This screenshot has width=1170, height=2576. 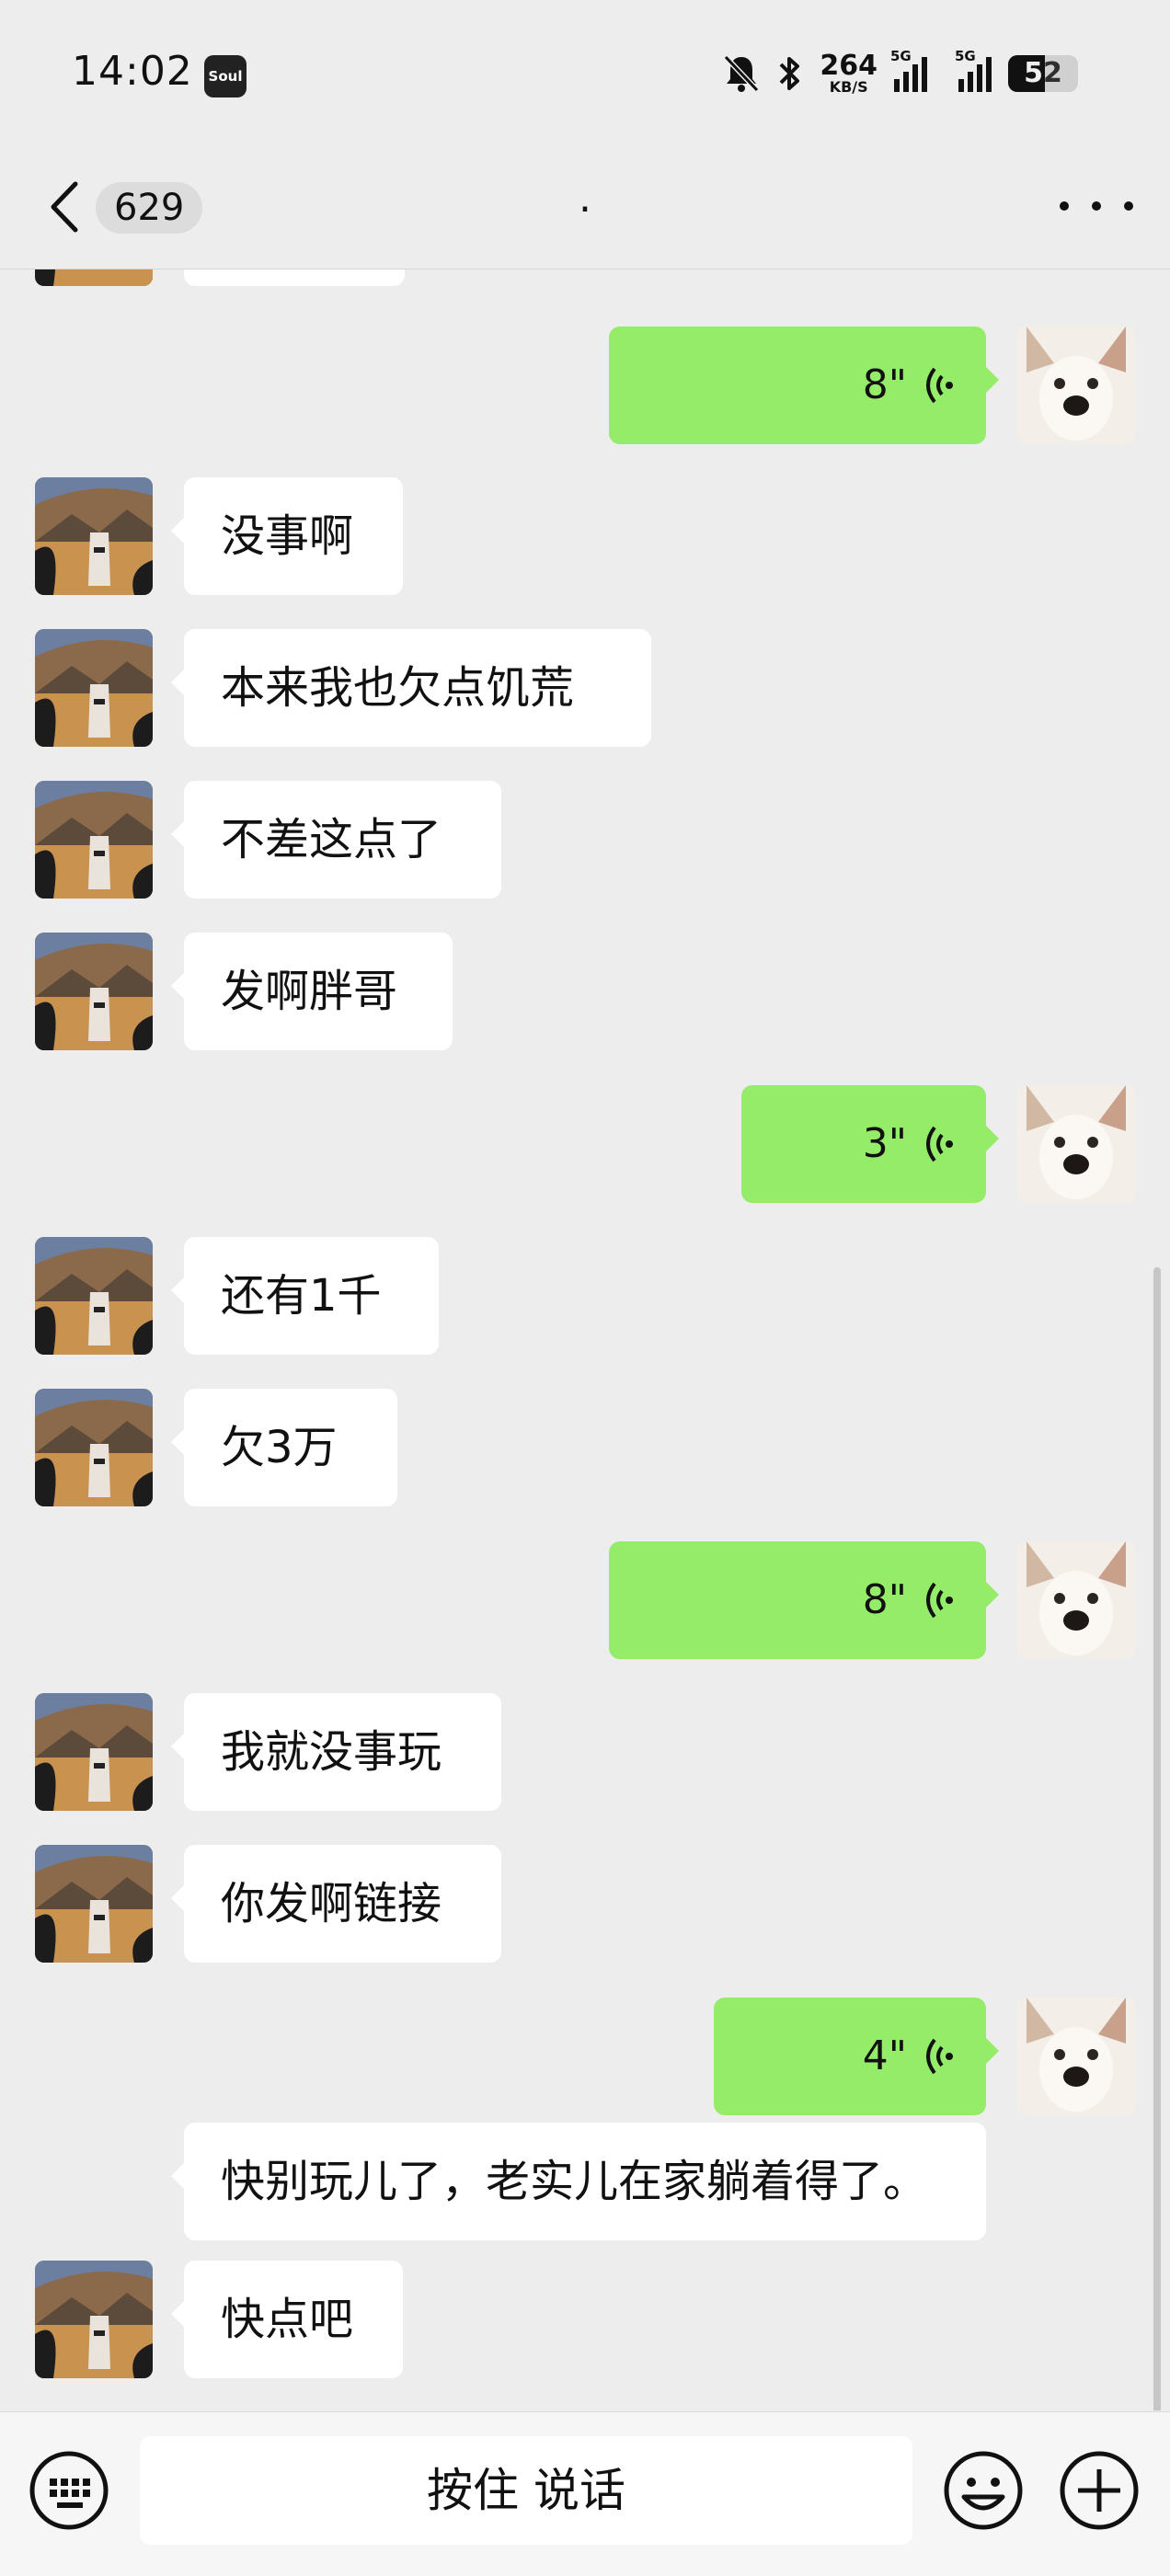 I want to click on soul-app-icon: Soul, so click(x=225, y=76).